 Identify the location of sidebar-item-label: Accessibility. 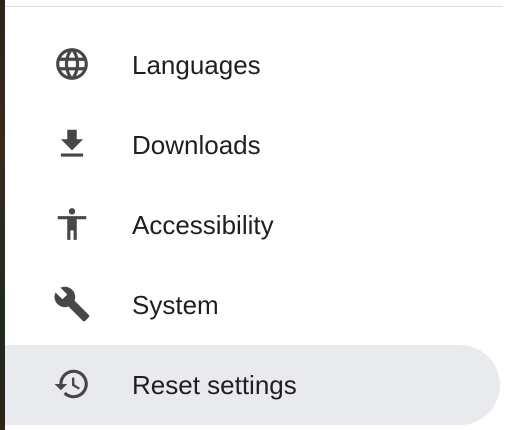
(203, 225).